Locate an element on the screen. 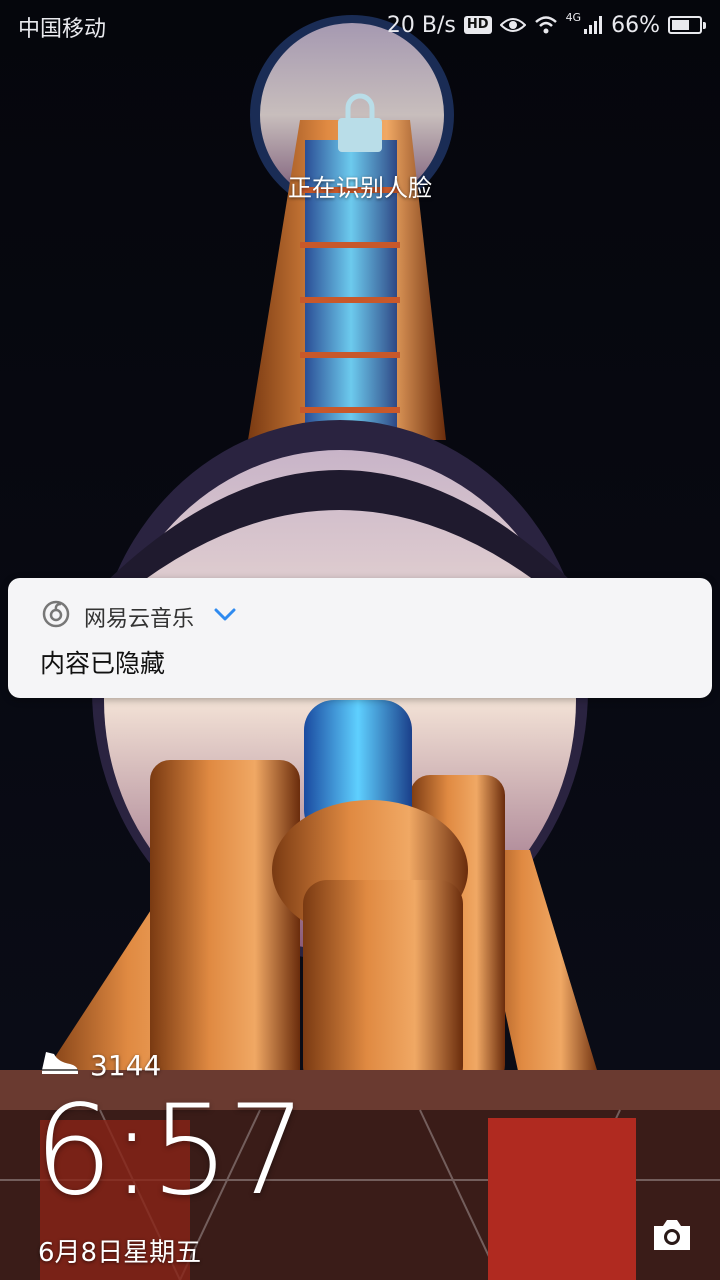 This screenshot has width=720, height=1280. status-icons: 20 B/s HD 4G 66% is located at coordinates (546, 25).